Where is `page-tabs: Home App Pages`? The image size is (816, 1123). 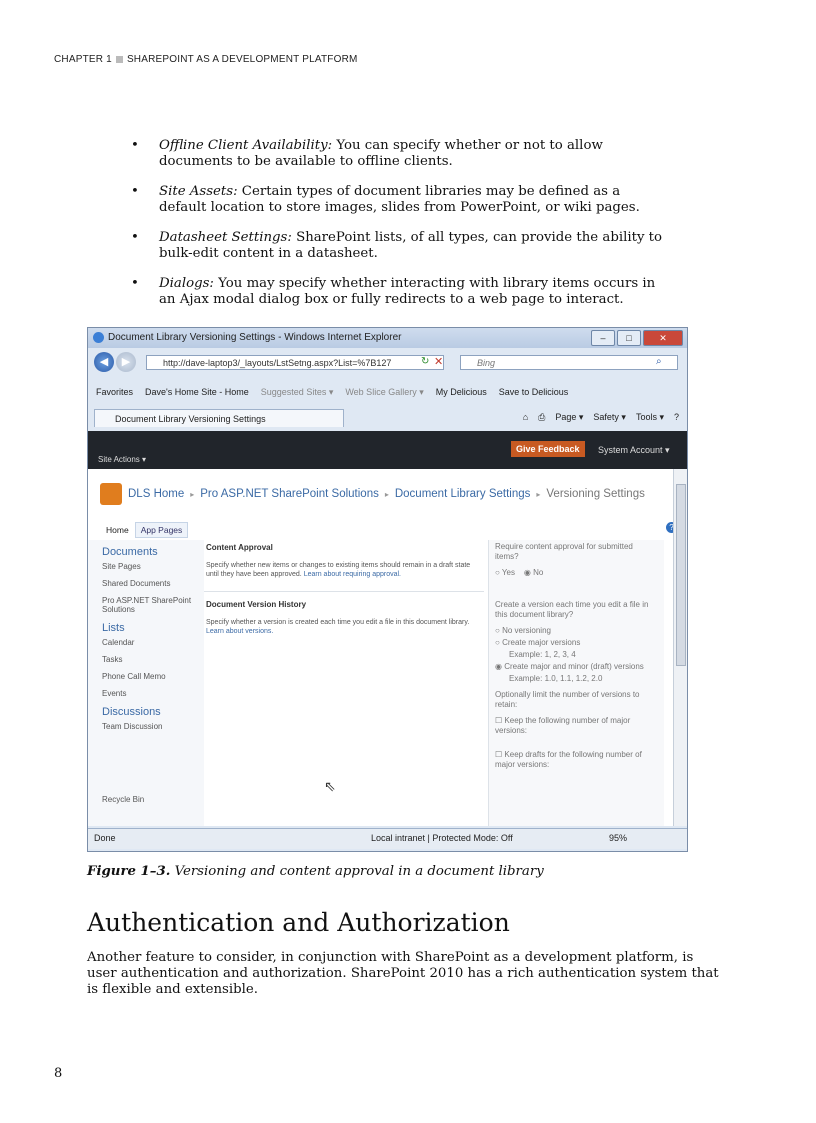
page-tabs: Home App Pages is located at coordinates (144, 530).